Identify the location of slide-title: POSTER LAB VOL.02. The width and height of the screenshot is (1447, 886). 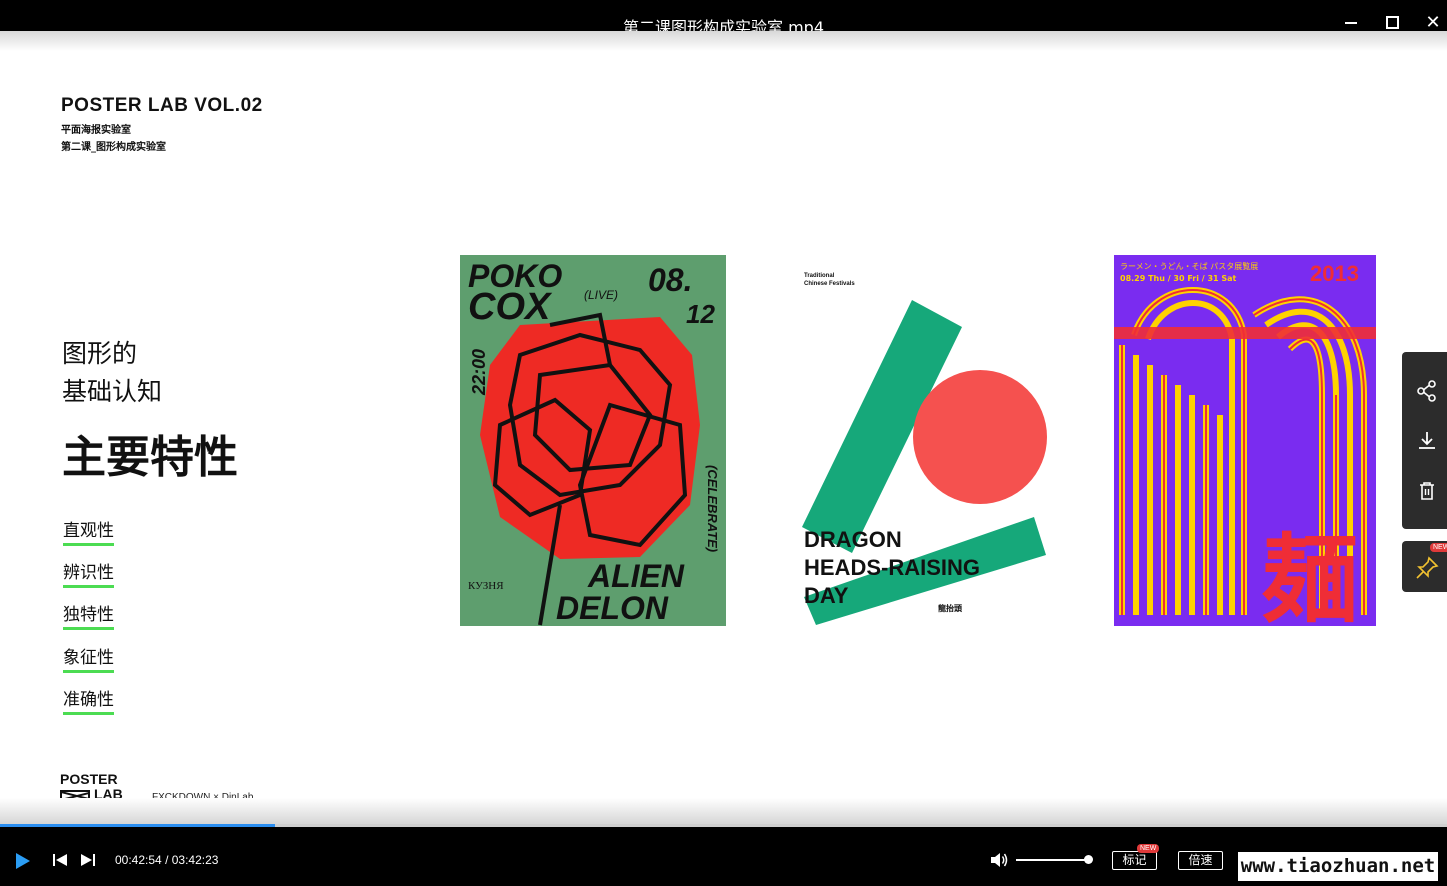
(162, 105).